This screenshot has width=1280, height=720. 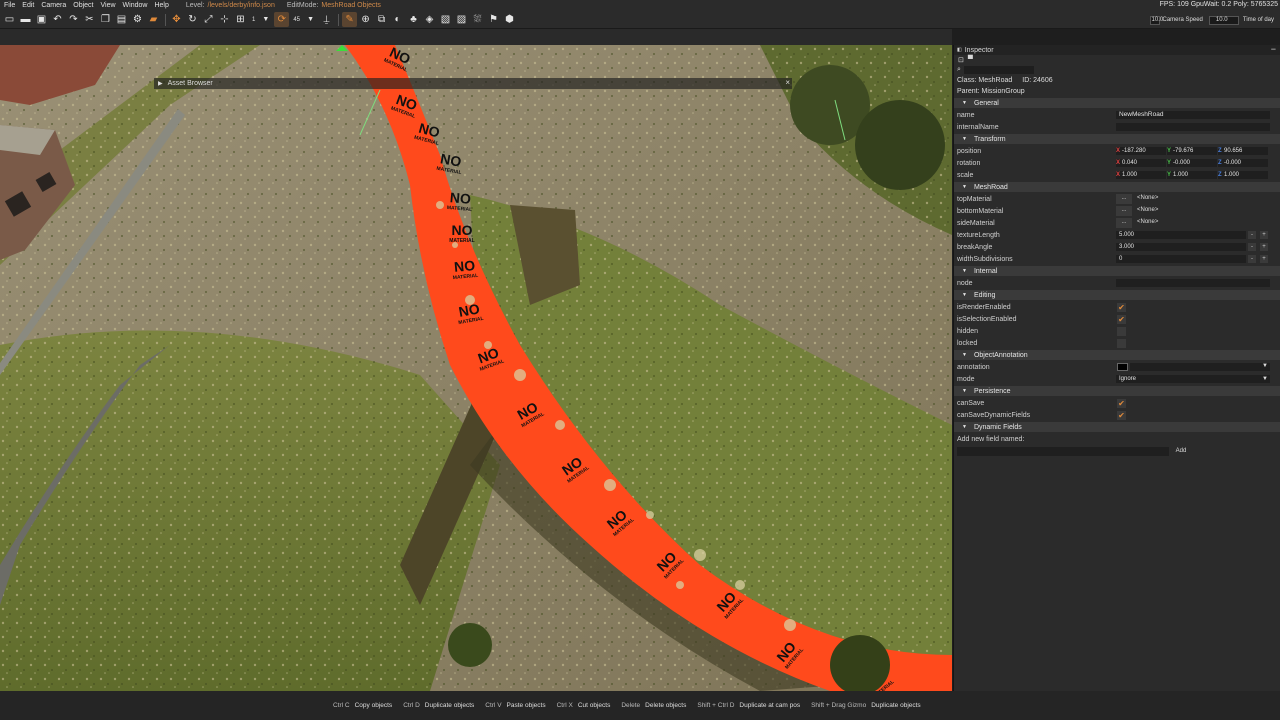 What do you see at coordinates (1121, 307) in the screenshot?
I see `render-enabled-checkbox: ✔` at bounding box center [1121, 307].